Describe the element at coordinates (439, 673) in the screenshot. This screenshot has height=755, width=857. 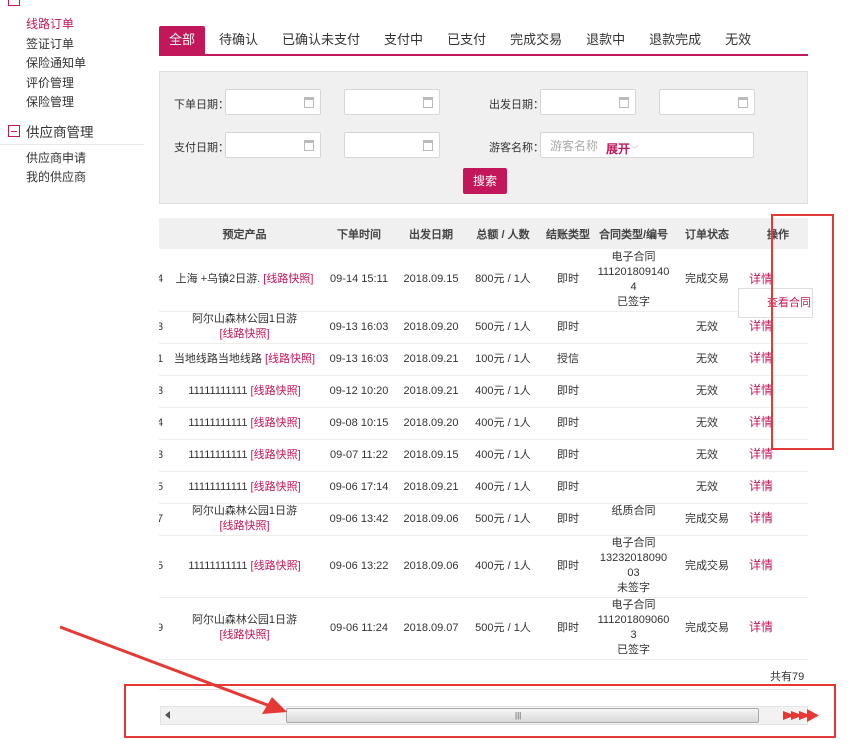
I see `annotation-arrows` at that location.